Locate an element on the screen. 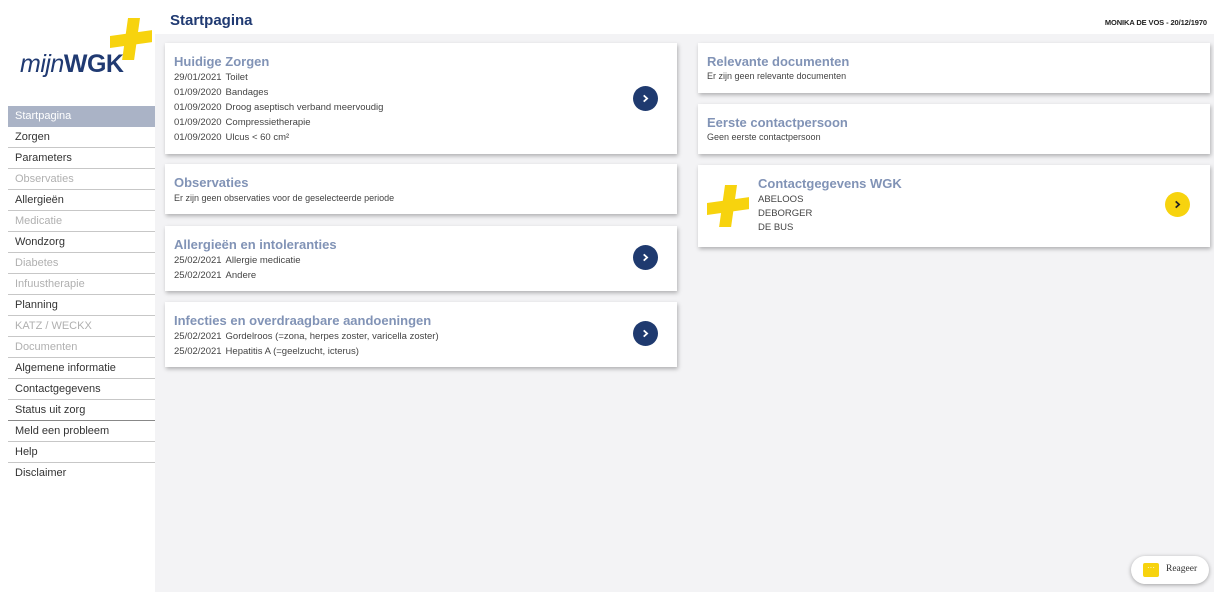 This screenshot has width=1214, height=592. card-title: Relevante documenten is located at coordinates (778, 61).